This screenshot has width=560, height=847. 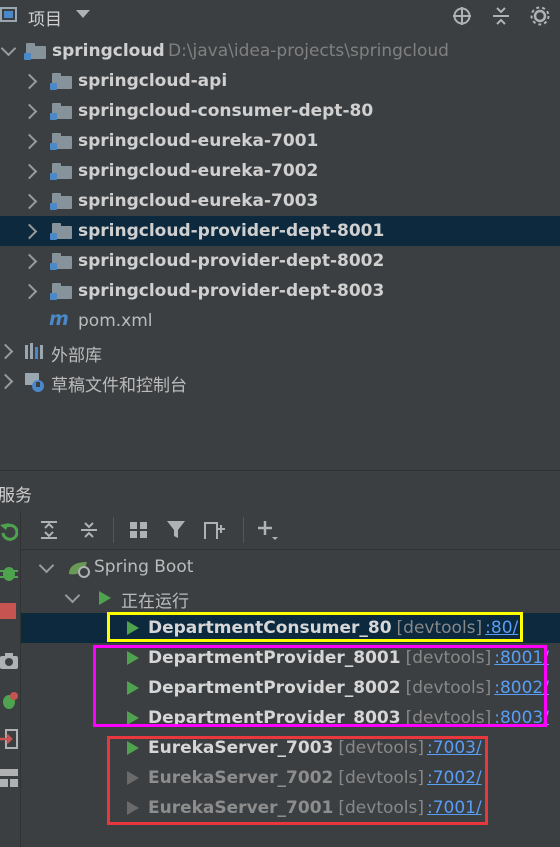 What do you see at coordinates (540, 16) in the screenshot?
I see `gear-icon` at bounding box center [540, 16].